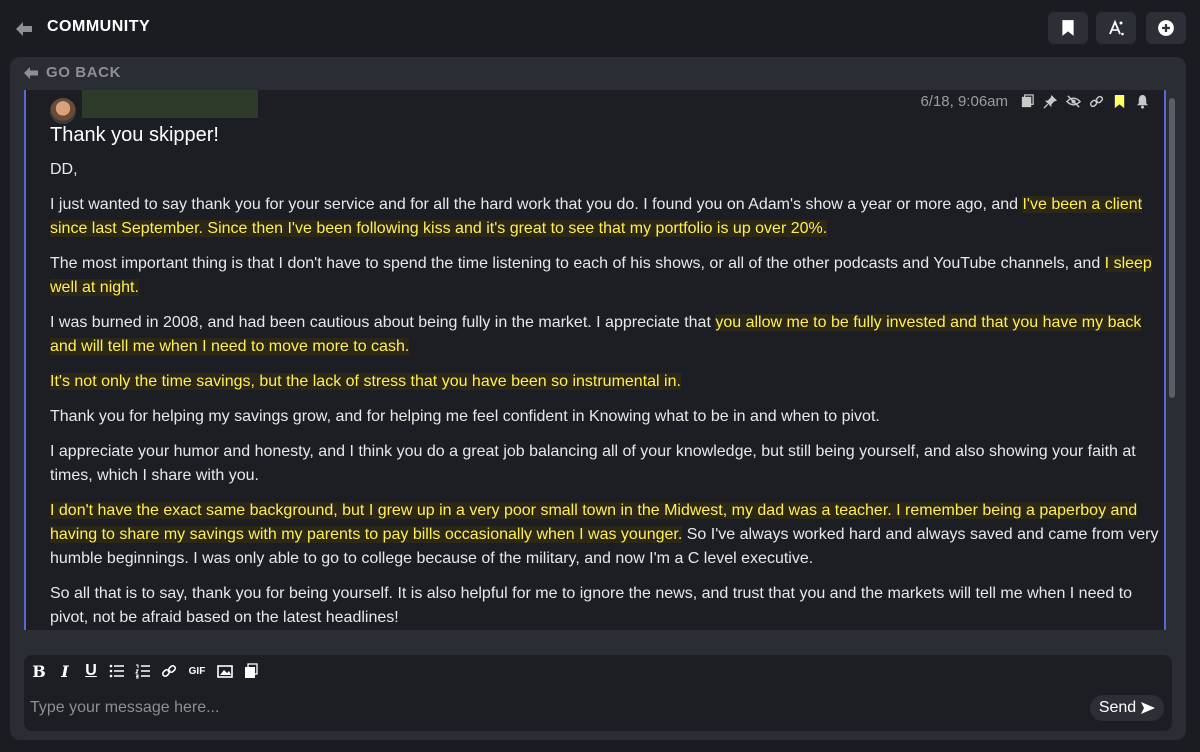 The height and width of the screenshot is (752, 1200). Describe the element at coordinates (1050, 101) in the screenshot. I see `pin-icon` at that location.